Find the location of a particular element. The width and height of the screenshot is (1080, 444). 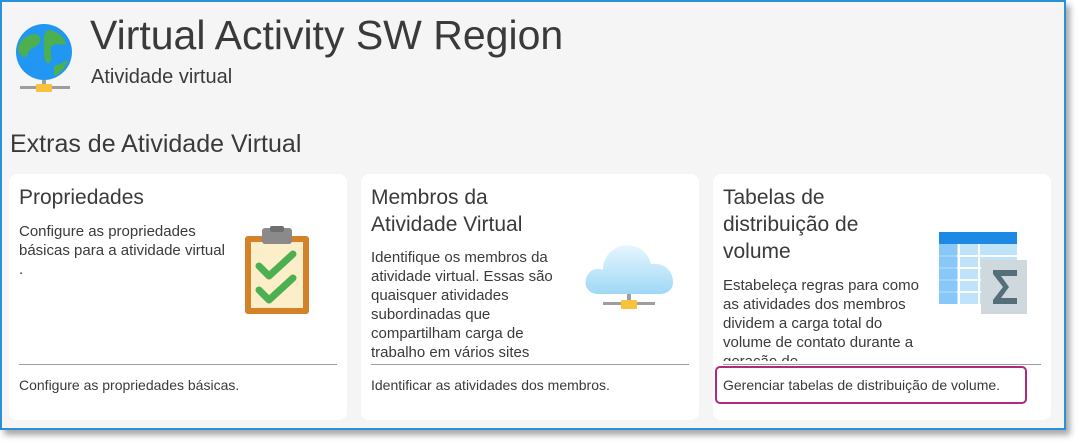

page-subtitle: Atividade virtual is located at coordinates (162, 77).